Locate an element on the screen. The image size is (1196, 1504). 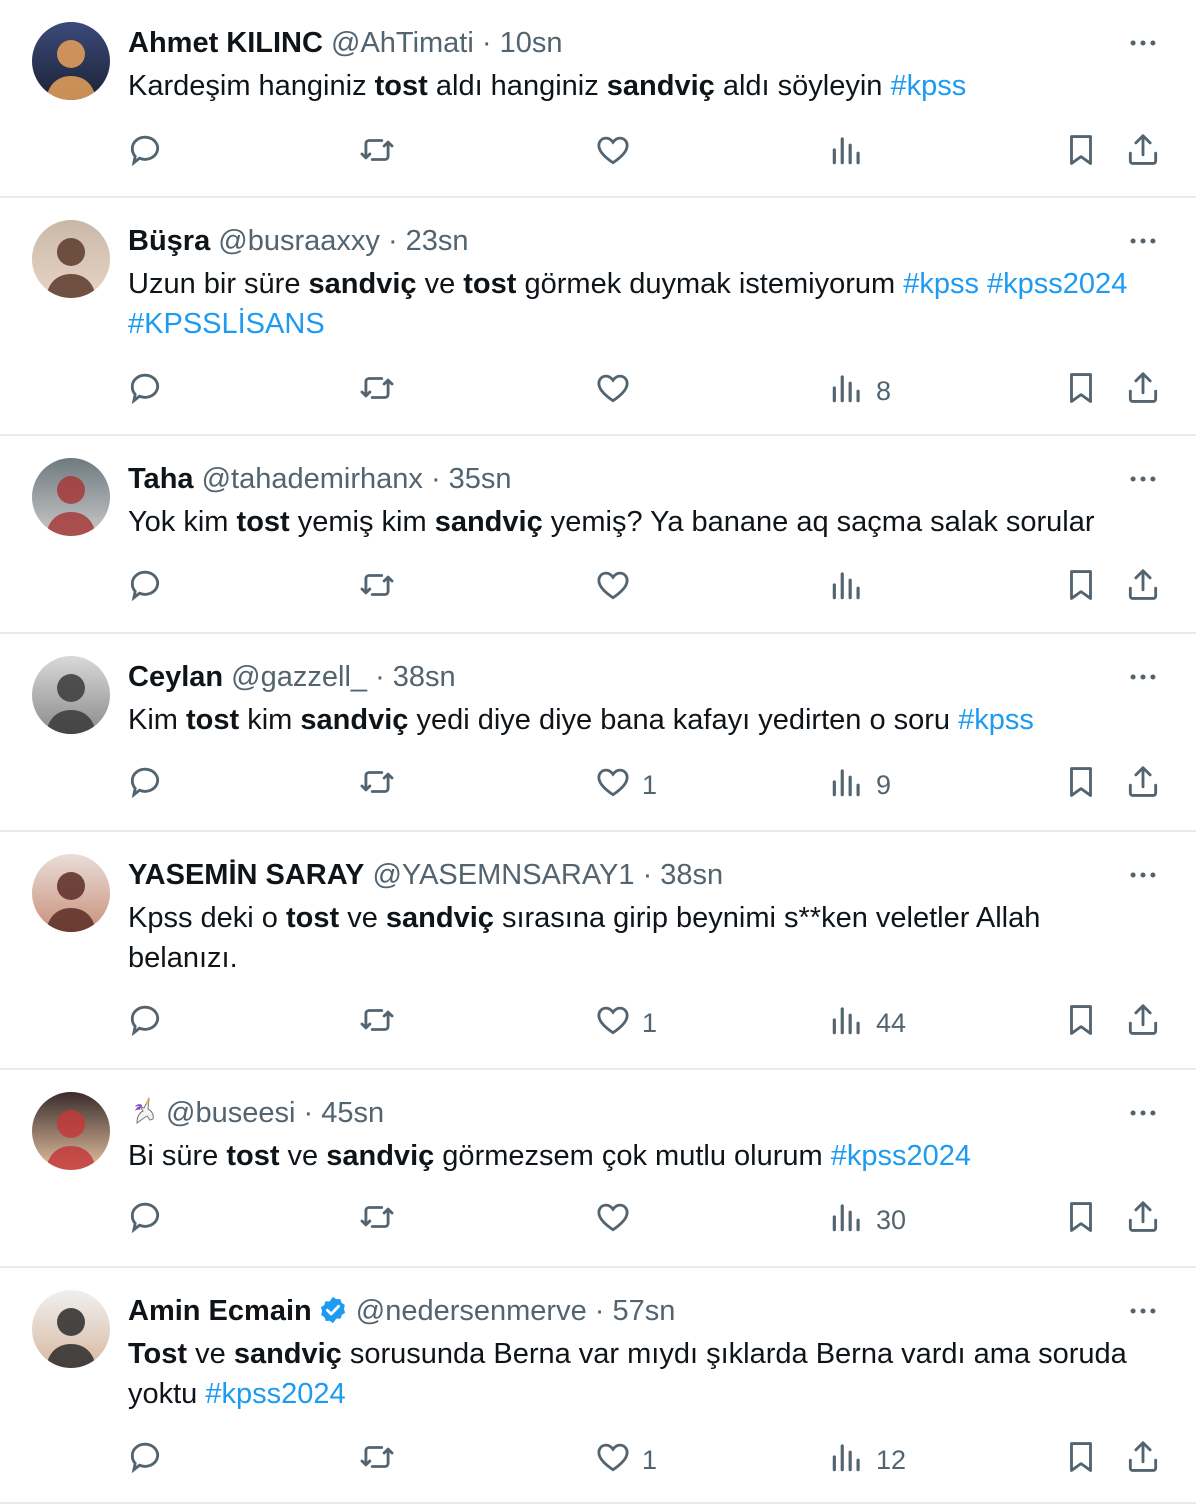
user-handle: @AhTimati is located at coordinates (402, 43).